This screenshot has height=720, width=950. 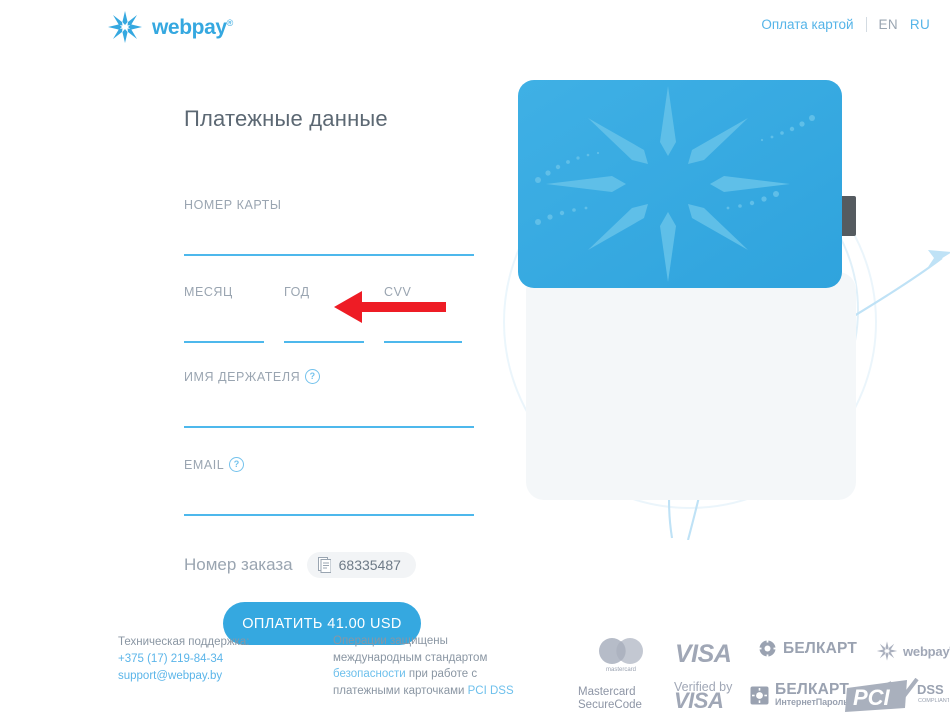 What do you see at coordinates (812, 689) in the screenshot?
I see `belkart-internet-word: БЕЛКАРТ` at bounding box center [812, 689].